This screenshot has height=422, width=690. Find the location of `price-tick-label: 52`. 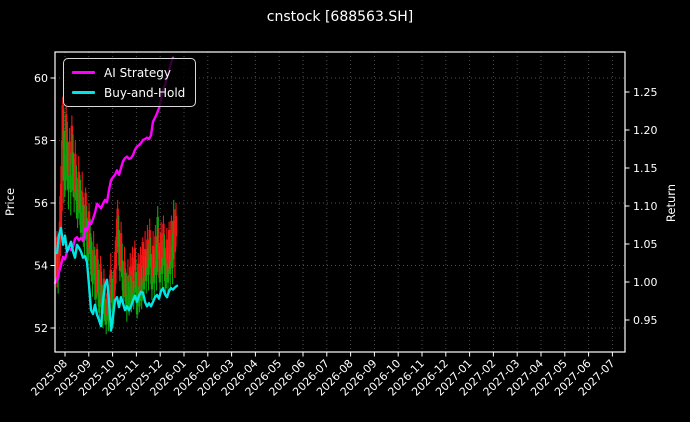

price-tick-label: 52 is located at coordinates (41, 328).